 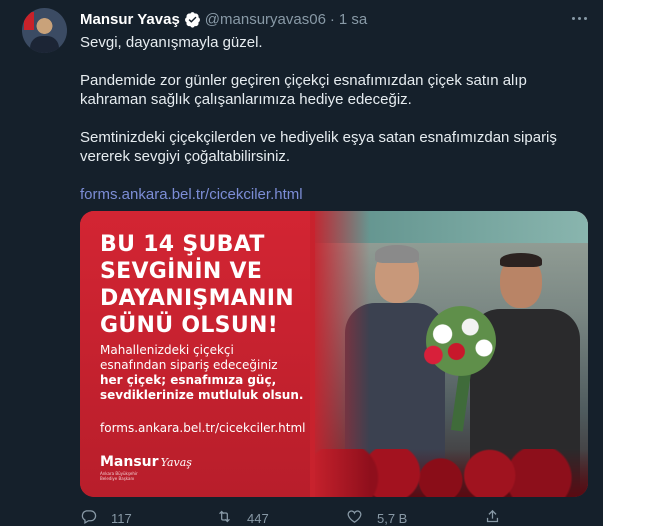 I want to click on tweet-link: forms.ankara.bel.tr/cicekciler.html, so click(x=191, y=194).